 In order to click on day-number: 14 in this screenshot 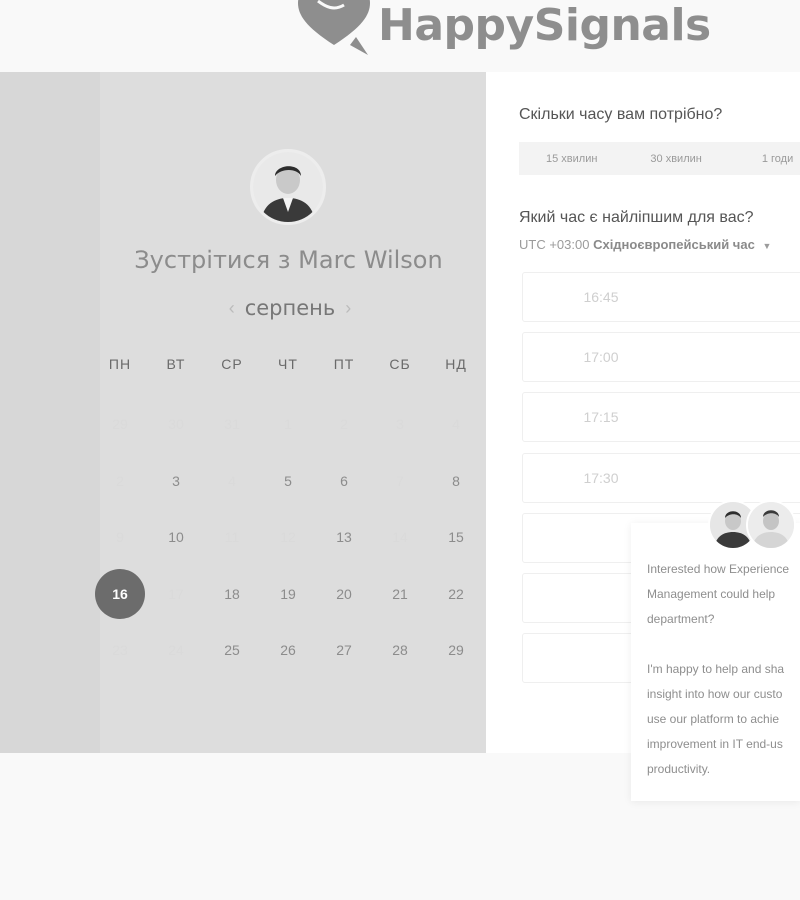, I will do `click(400, 537)`.